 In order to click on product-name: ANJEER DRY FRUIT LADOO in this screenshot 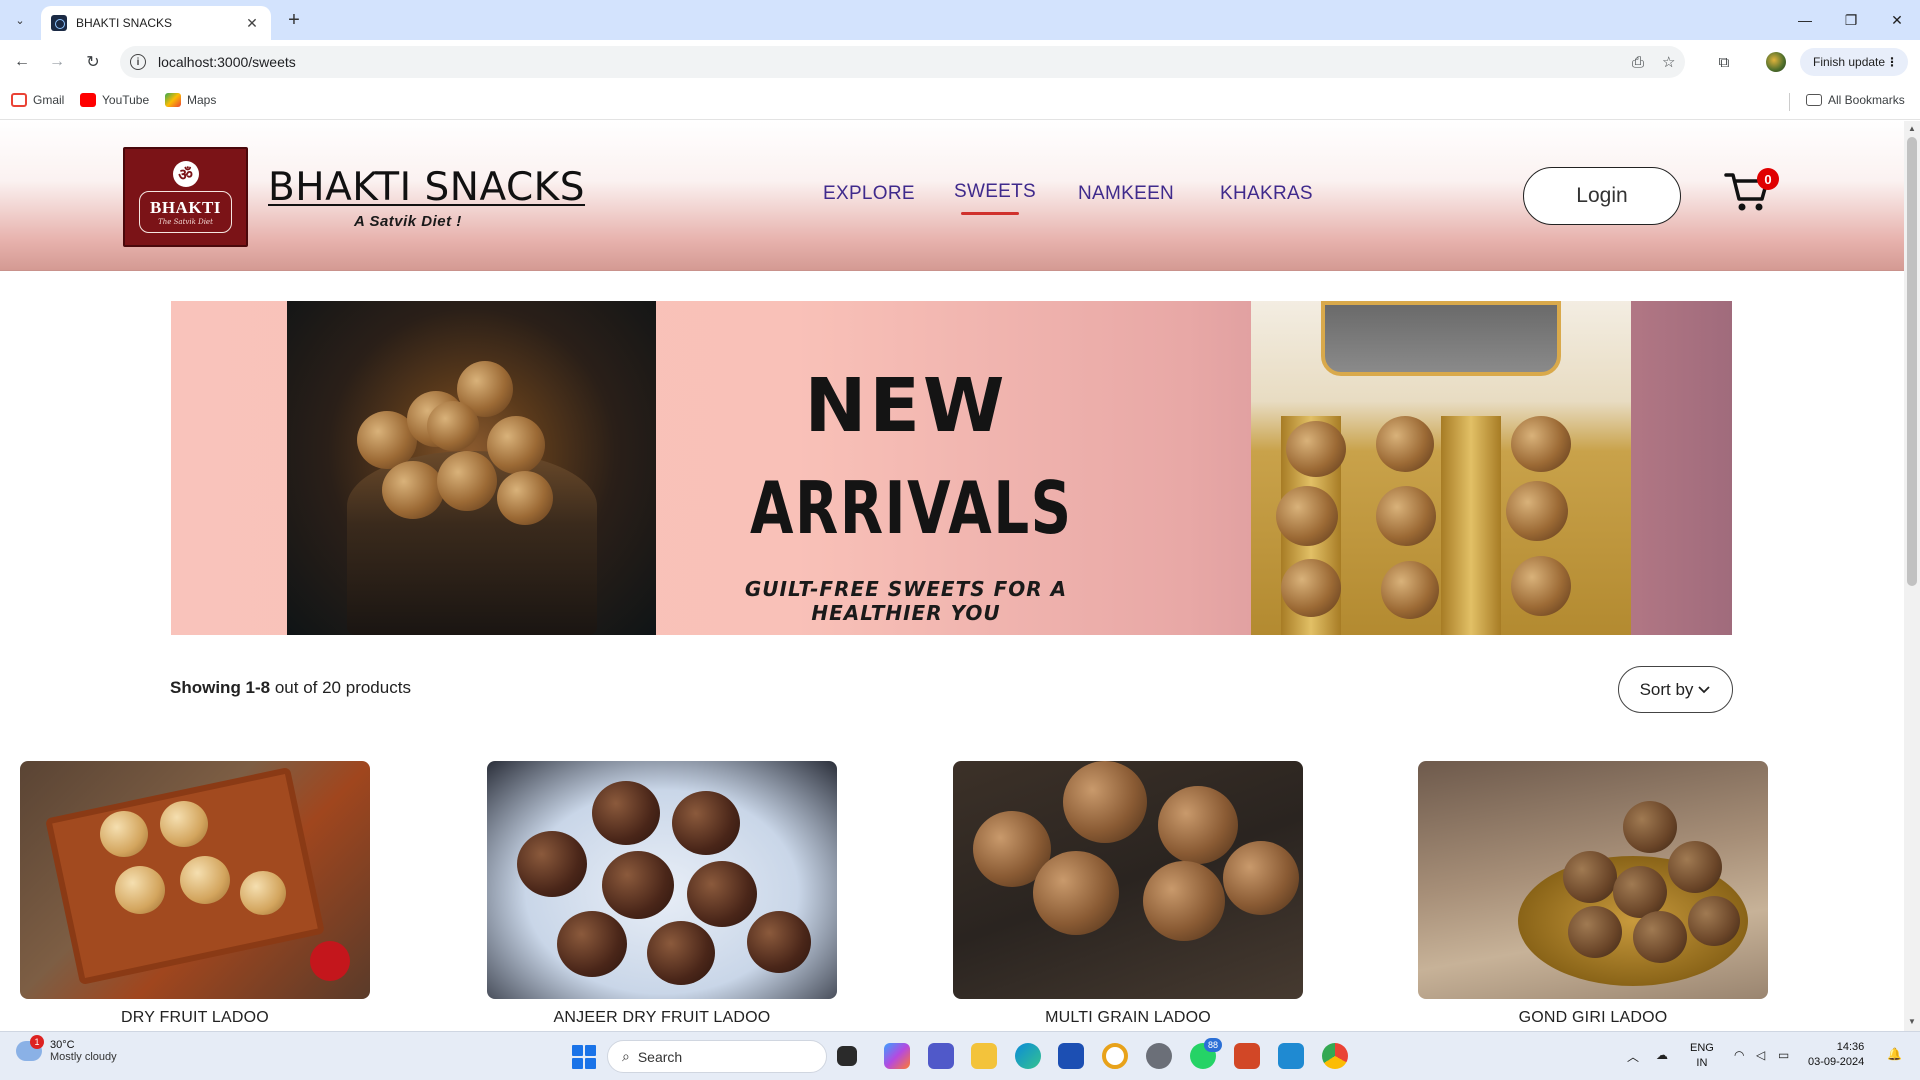, I will do `click(662, 1018)`.